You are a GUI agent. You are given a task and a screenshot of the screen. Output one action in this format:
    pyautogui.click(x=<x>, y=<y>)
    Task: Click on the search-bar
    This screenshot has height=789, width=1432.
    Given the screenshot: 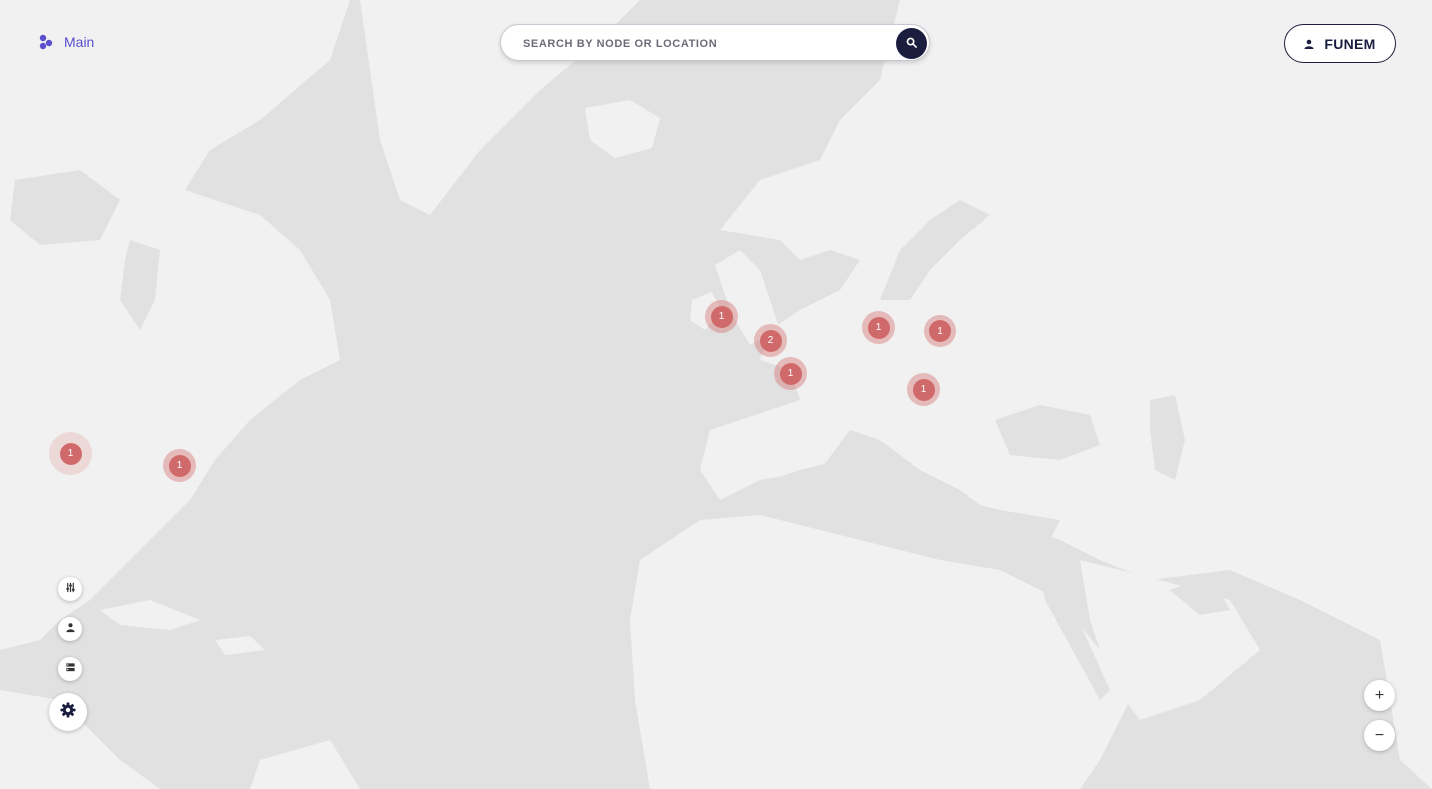 What is the action you would take?
    pyautogui.click(x=715, y=42)
    